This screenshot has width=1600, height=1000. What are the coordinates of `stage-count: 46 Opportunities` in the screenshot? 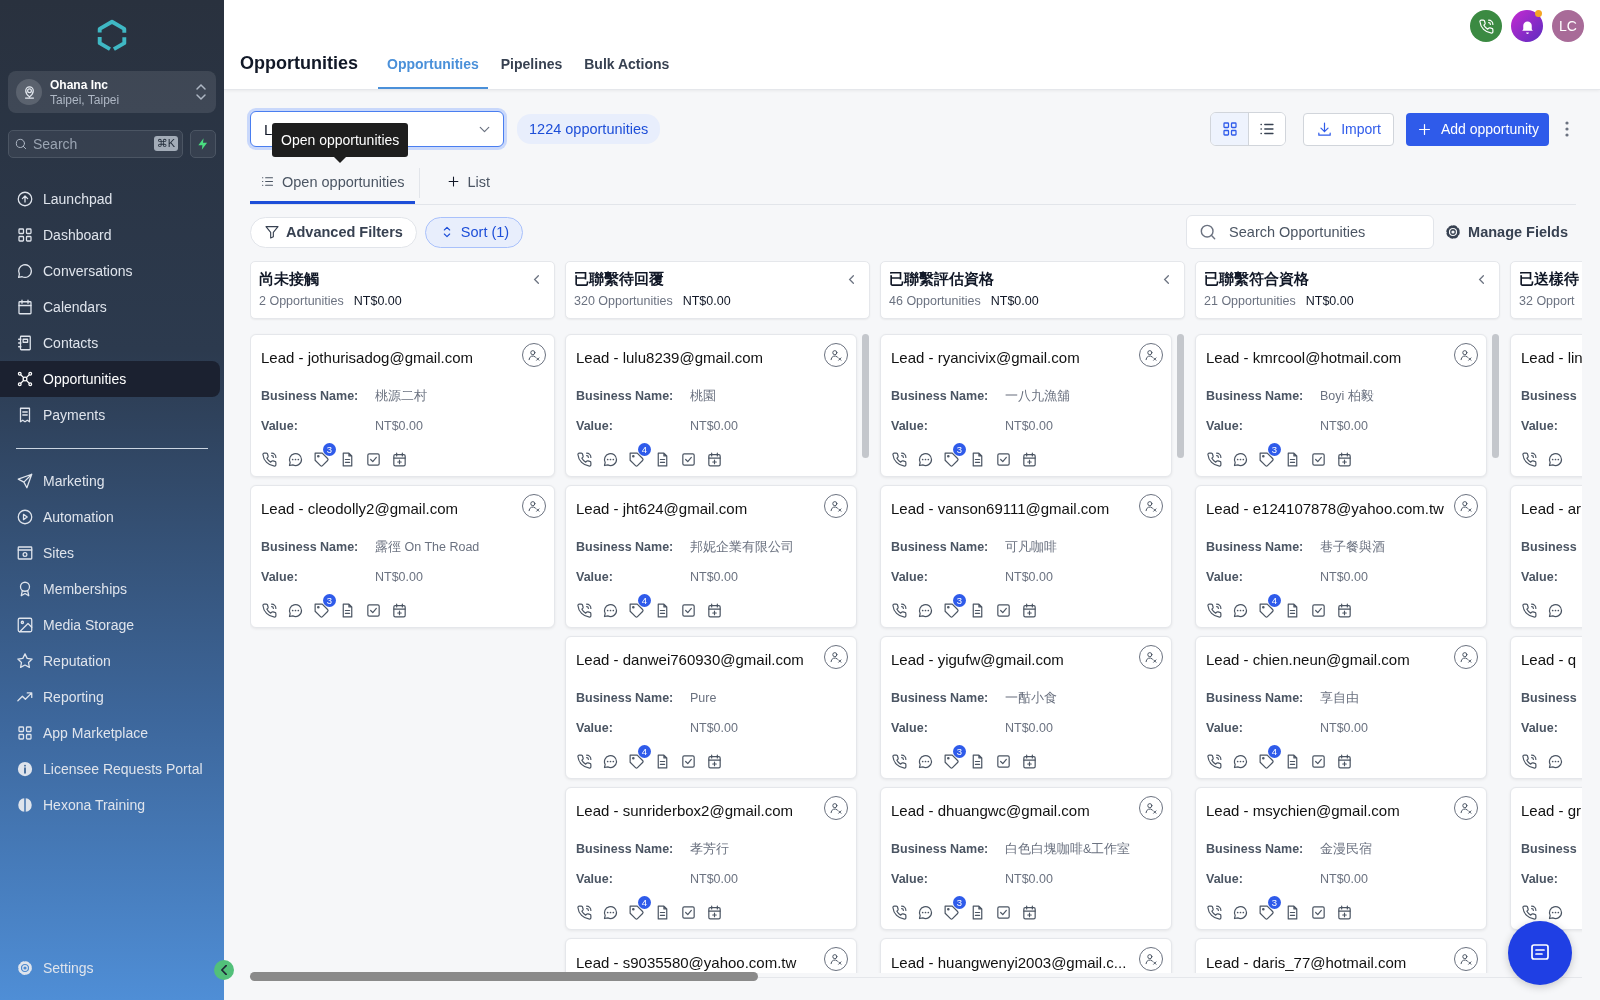 It's located at (935, 301).